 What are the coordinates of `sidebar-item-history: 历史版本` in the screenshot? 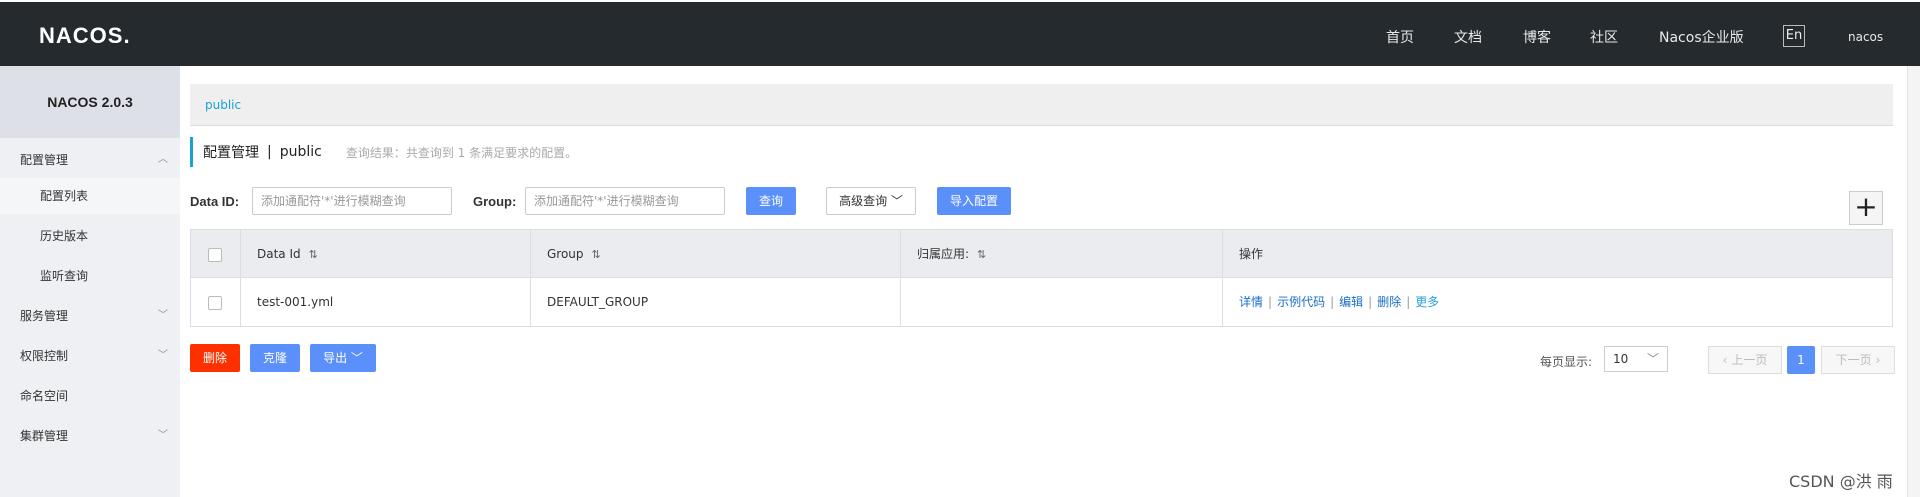 It's located at (90, 236).